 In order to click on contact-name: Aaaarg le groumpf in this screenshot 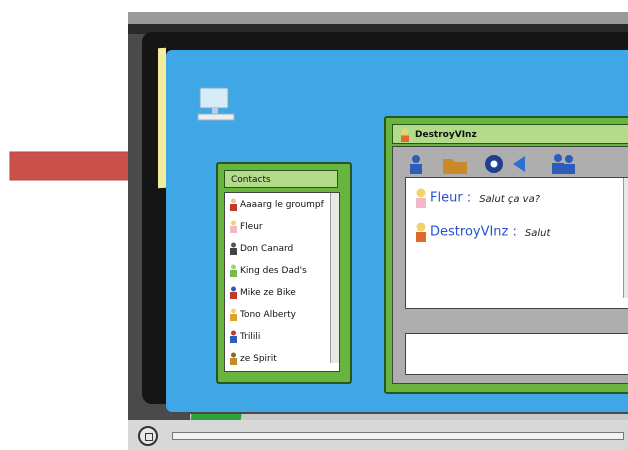, I will do `click(282, 205)`.